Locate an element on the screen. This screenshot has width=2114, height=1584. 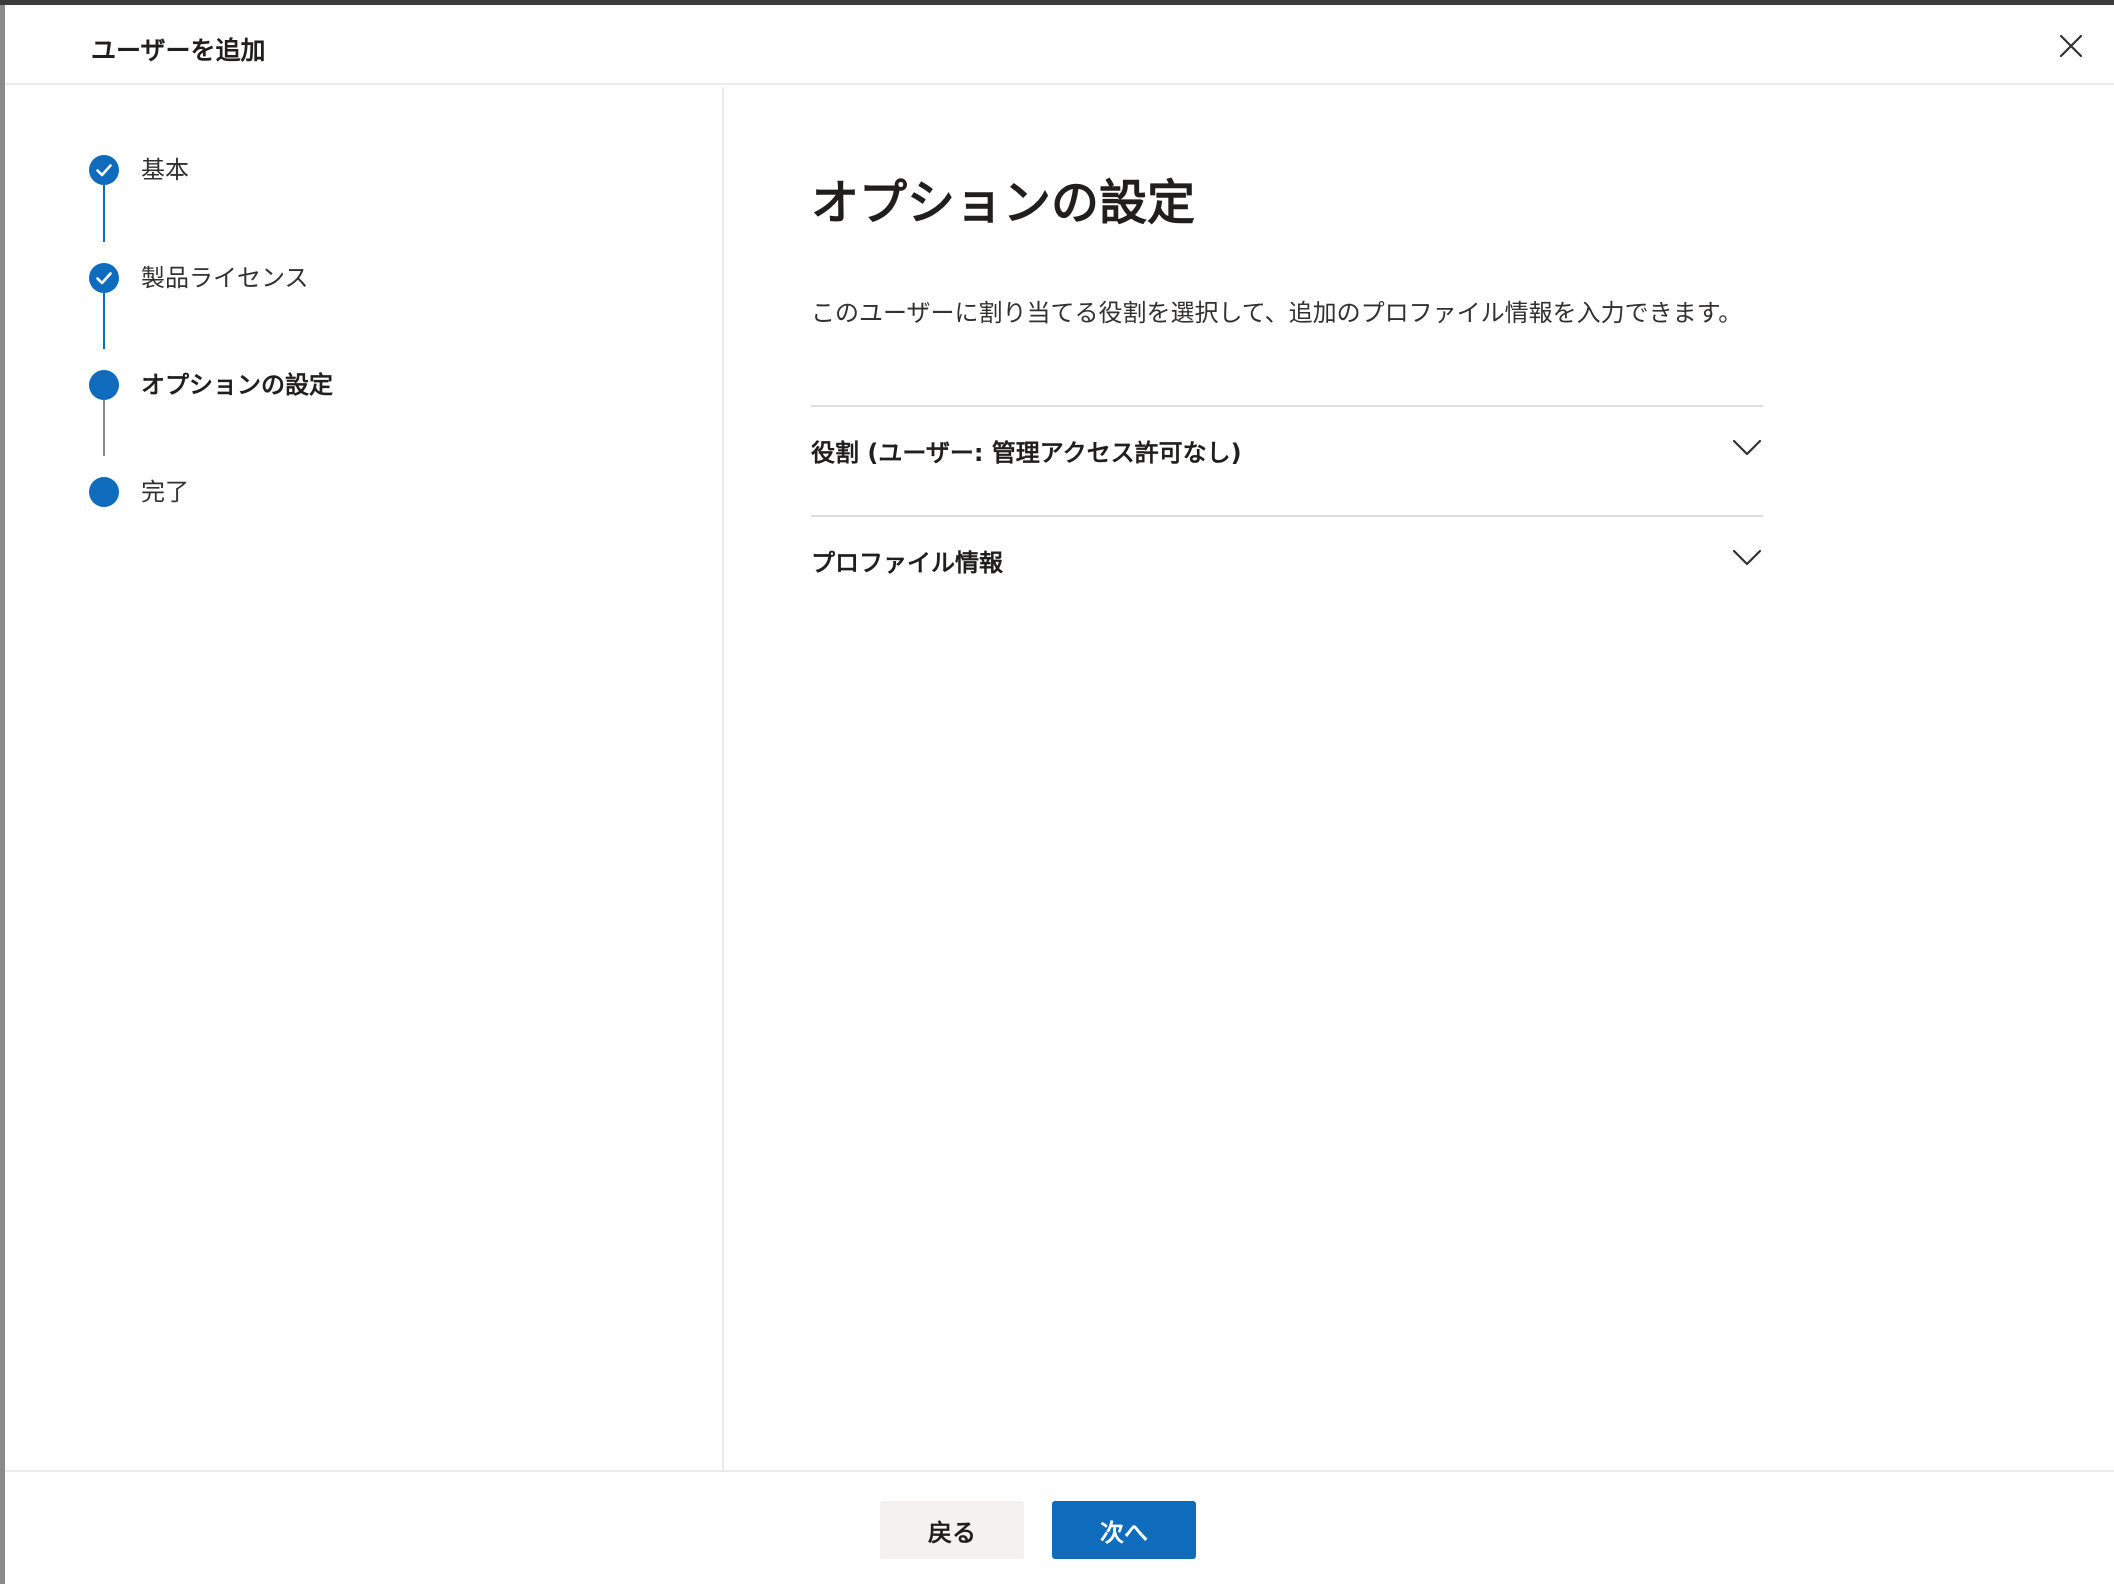
close-icon is located at coordinates (2071, 46).